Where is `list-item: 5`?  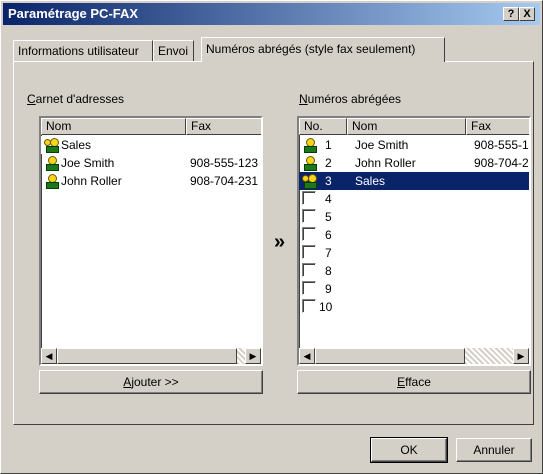
list-item: 5 is located at coordinates (414, 217).